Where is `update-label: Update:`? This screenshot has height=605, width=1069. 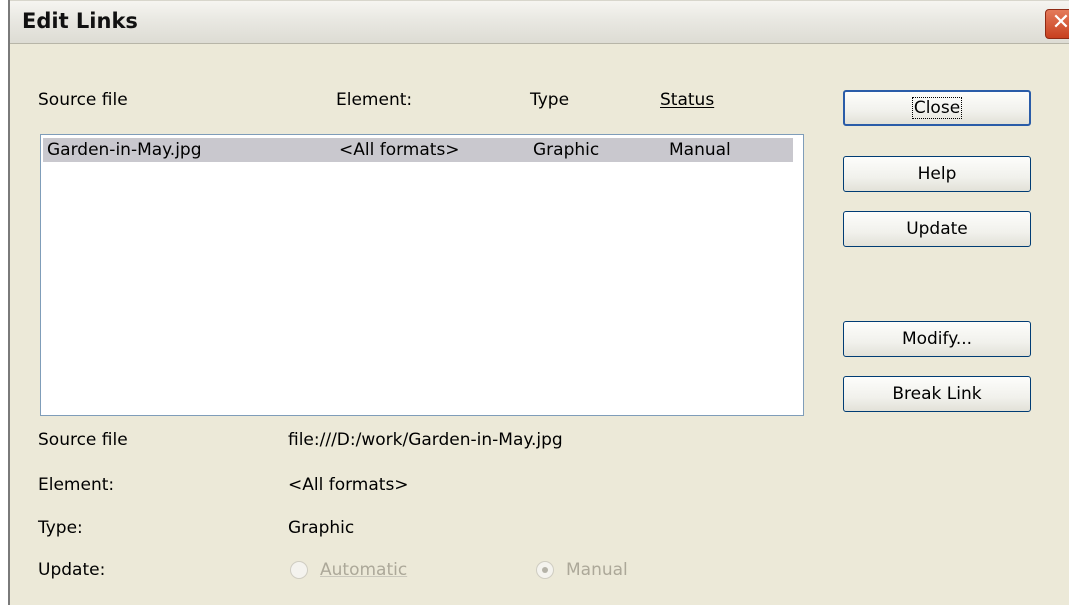
update-label: Update: is located at coordinates (72, 570).